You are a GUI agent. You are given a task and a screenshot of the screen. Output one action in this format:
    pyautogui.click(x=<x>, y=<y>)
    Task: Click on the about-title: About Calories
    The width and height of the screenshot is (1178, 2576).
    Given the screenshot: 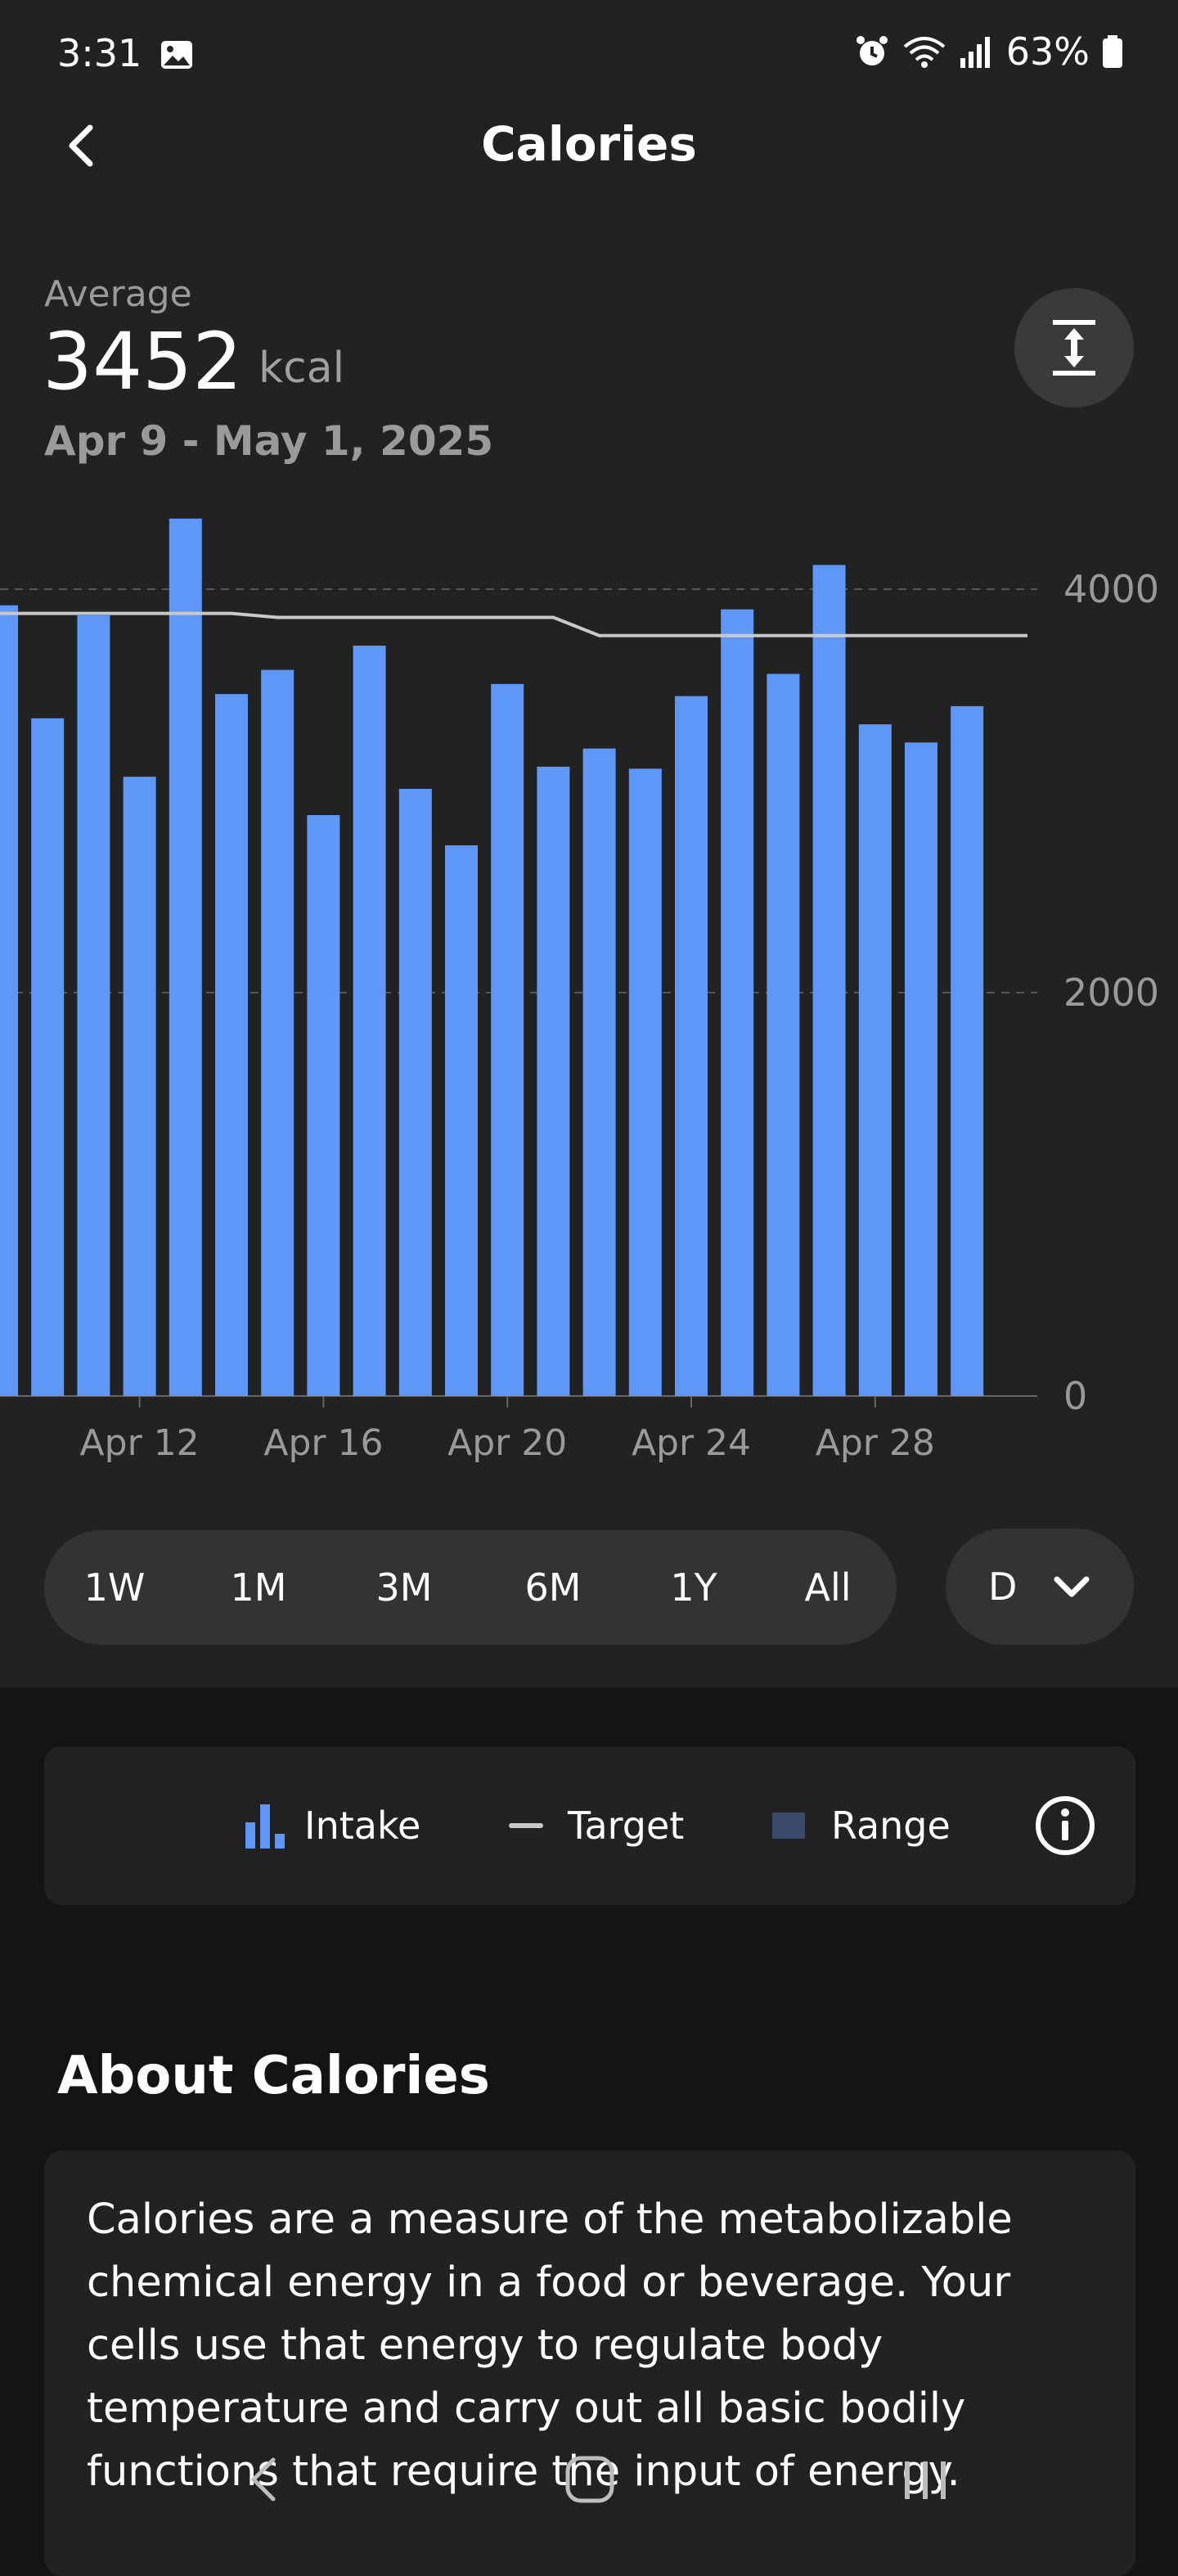 What is the action you would take?
    pyautogui.click(x=273, y=2076)
    